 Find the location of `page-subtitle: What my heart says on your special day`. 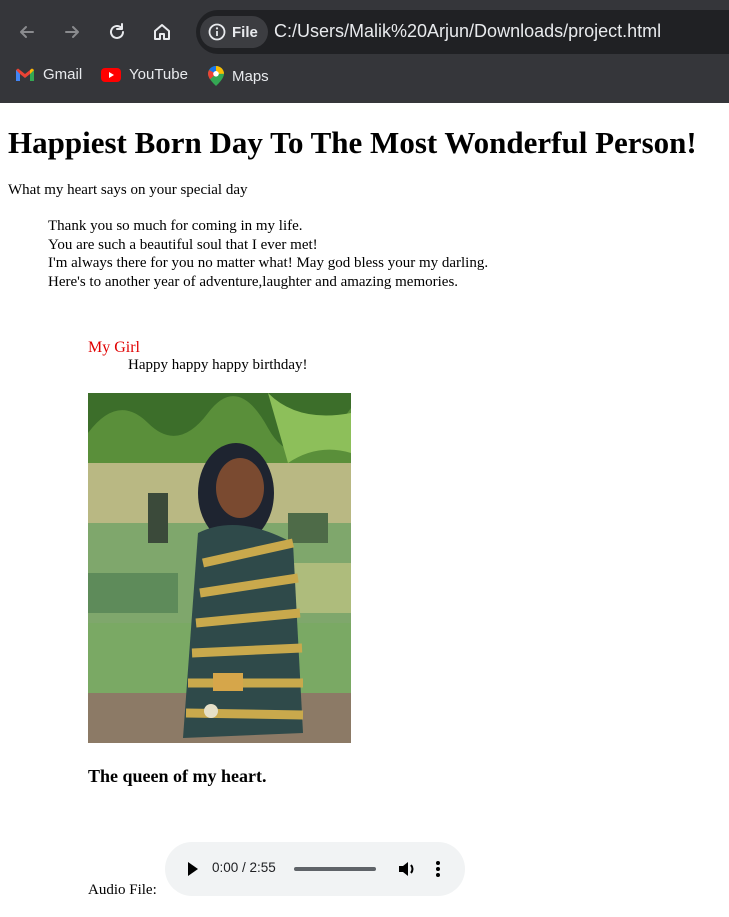

page-subtitle: What my heart says on your special day is located at coordinates (128, 190).